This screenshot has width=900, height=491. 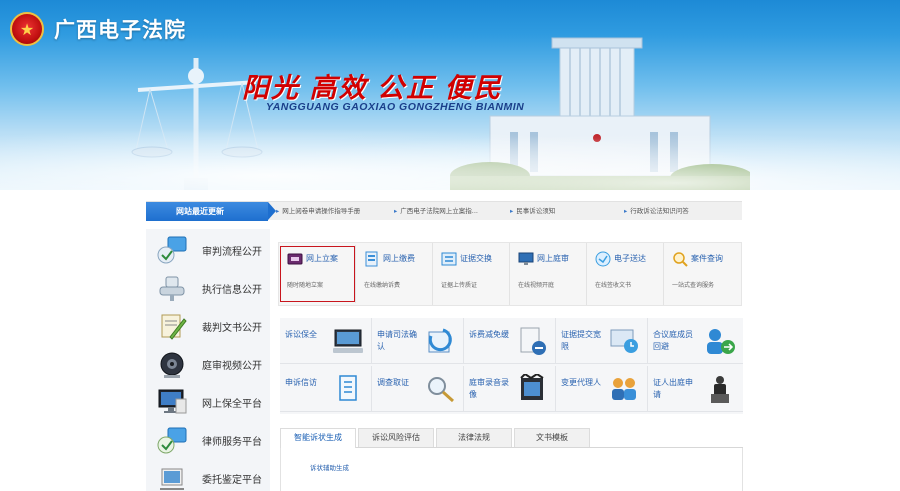 I want to click on feature-label: 诉费减免缓, so click(x=489, y=334).